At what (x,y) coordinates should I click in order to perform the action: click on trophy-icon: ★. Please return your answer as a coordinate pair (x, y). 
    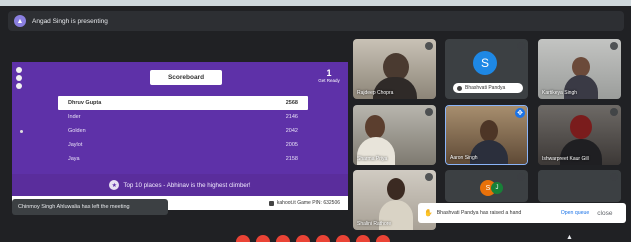
    Looking at the image, I should click on (114, 185).